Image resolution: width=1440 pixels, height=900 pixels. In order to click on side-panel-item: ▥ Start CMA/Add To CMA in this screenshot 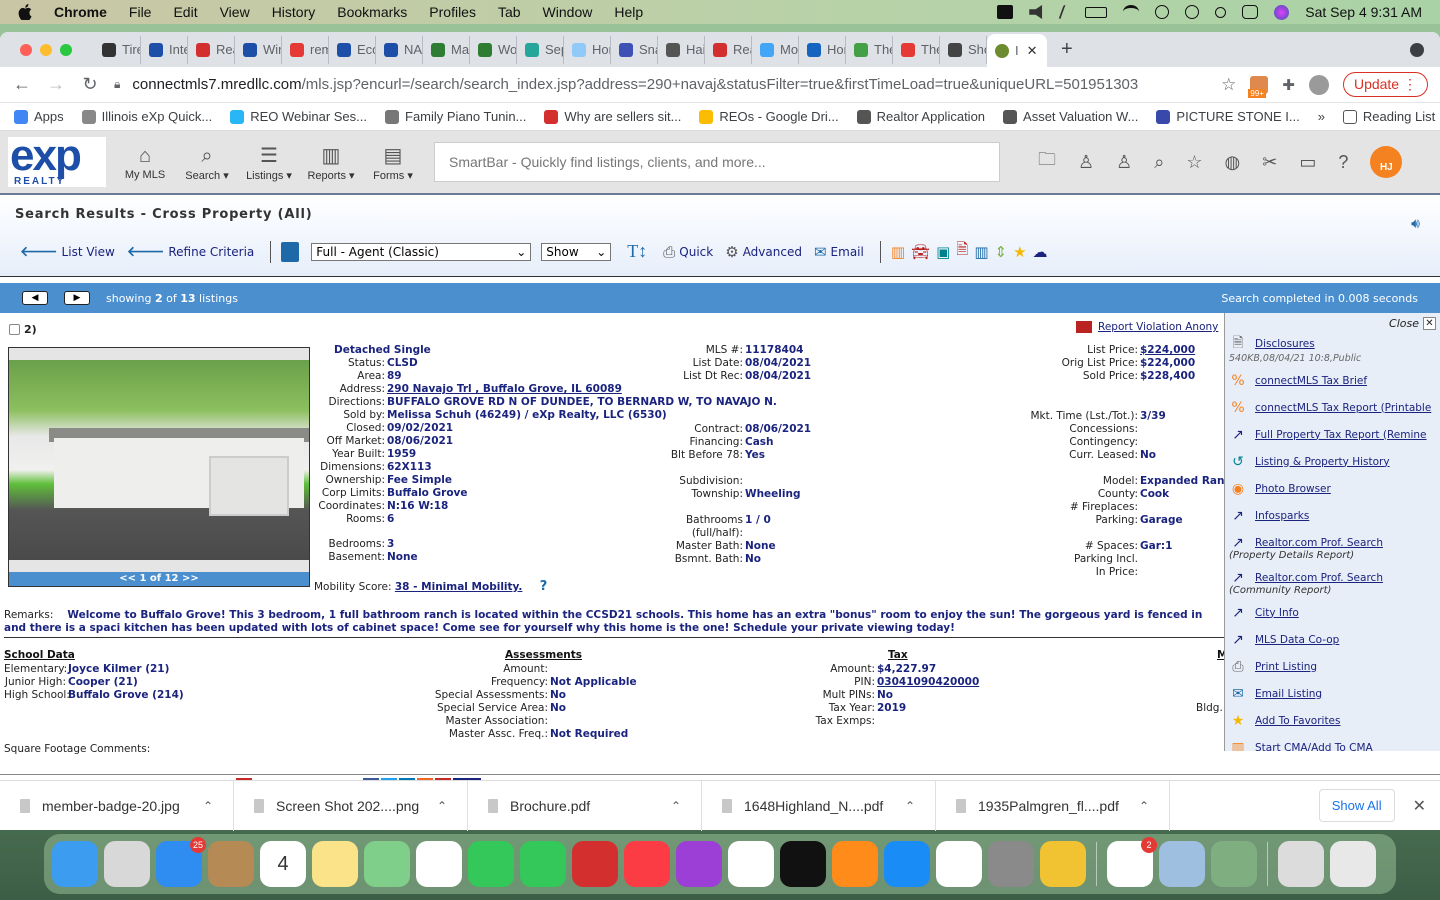, I will do `click(1334, 743)`.